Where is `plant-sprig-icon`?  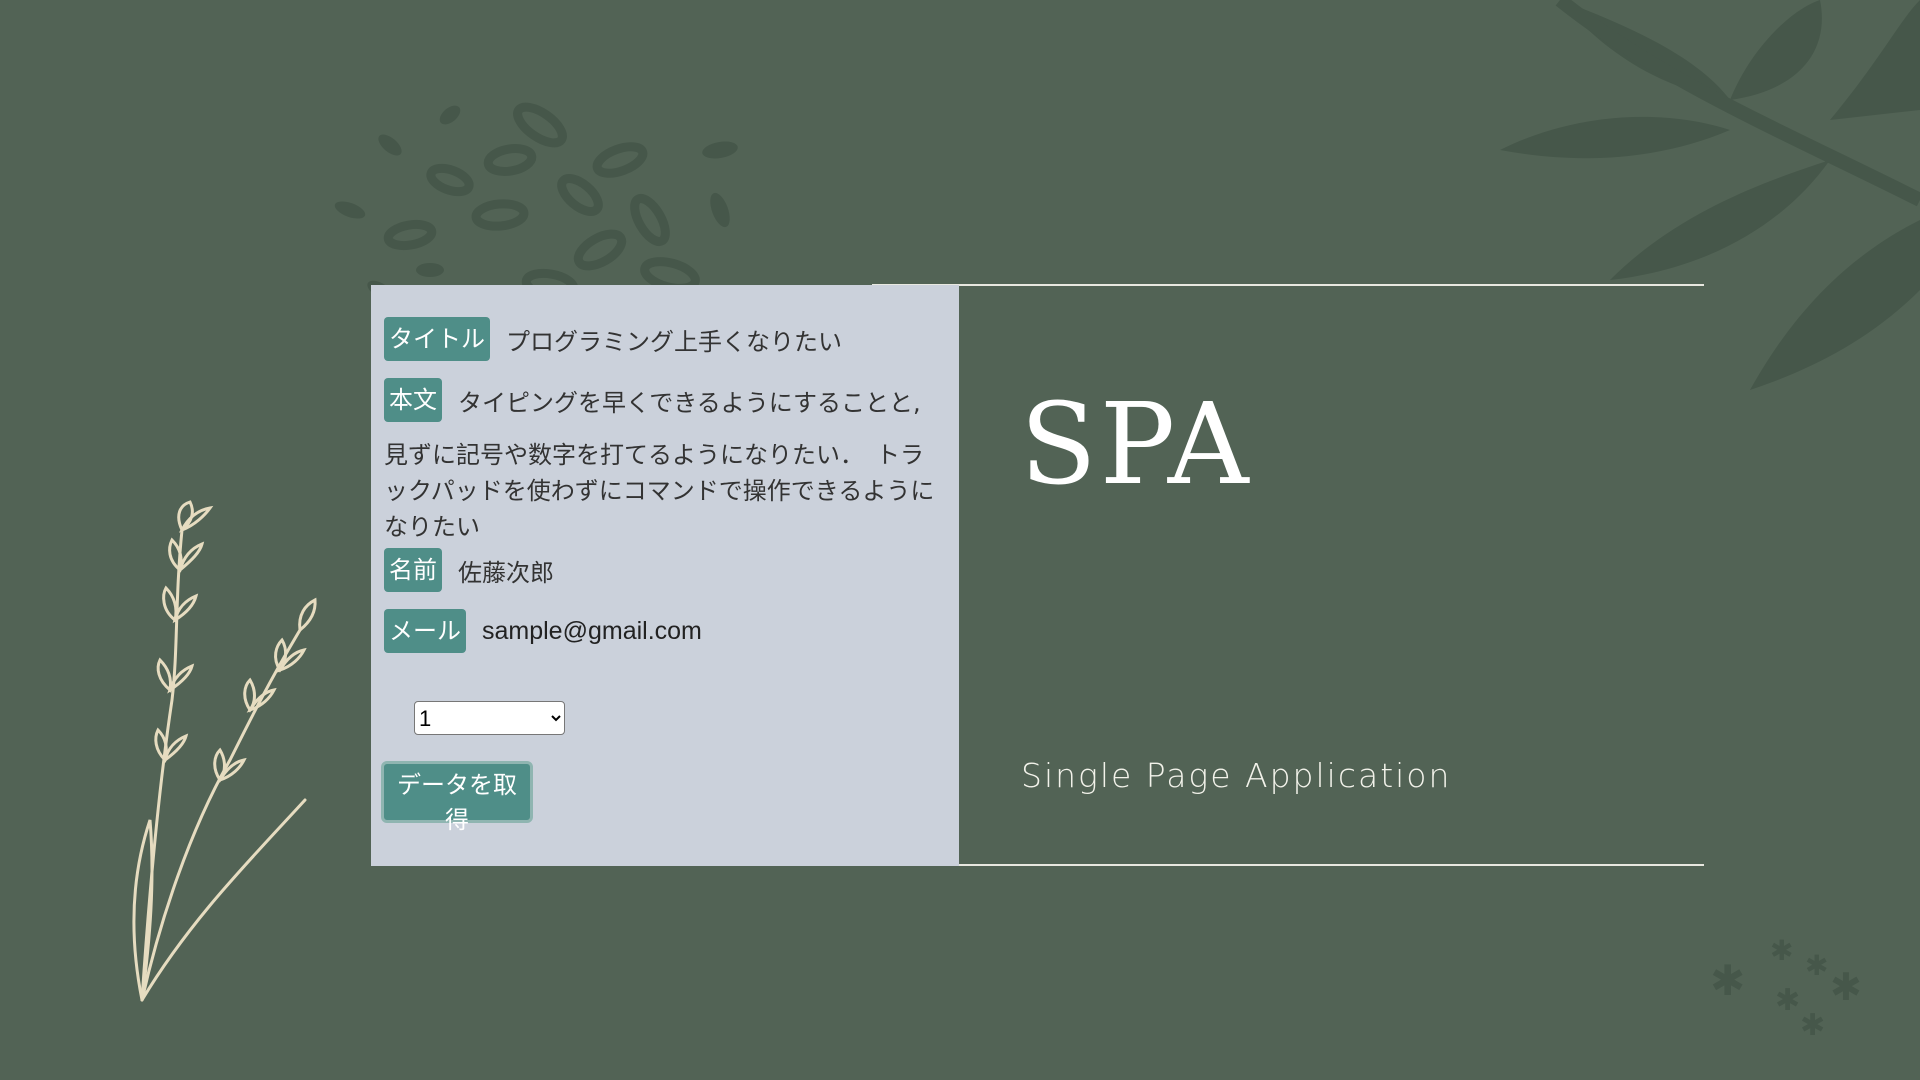 plant-sprig-icon is located at coordinates (224, 751).